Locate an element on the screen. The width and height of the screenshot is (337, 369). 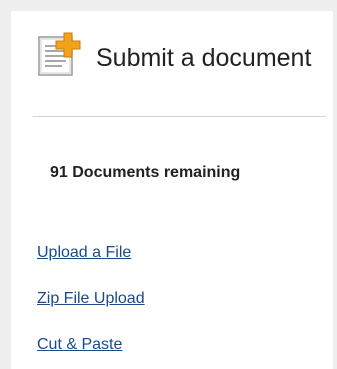
panel-title: Submit a document is located at coordinates (204, 58).